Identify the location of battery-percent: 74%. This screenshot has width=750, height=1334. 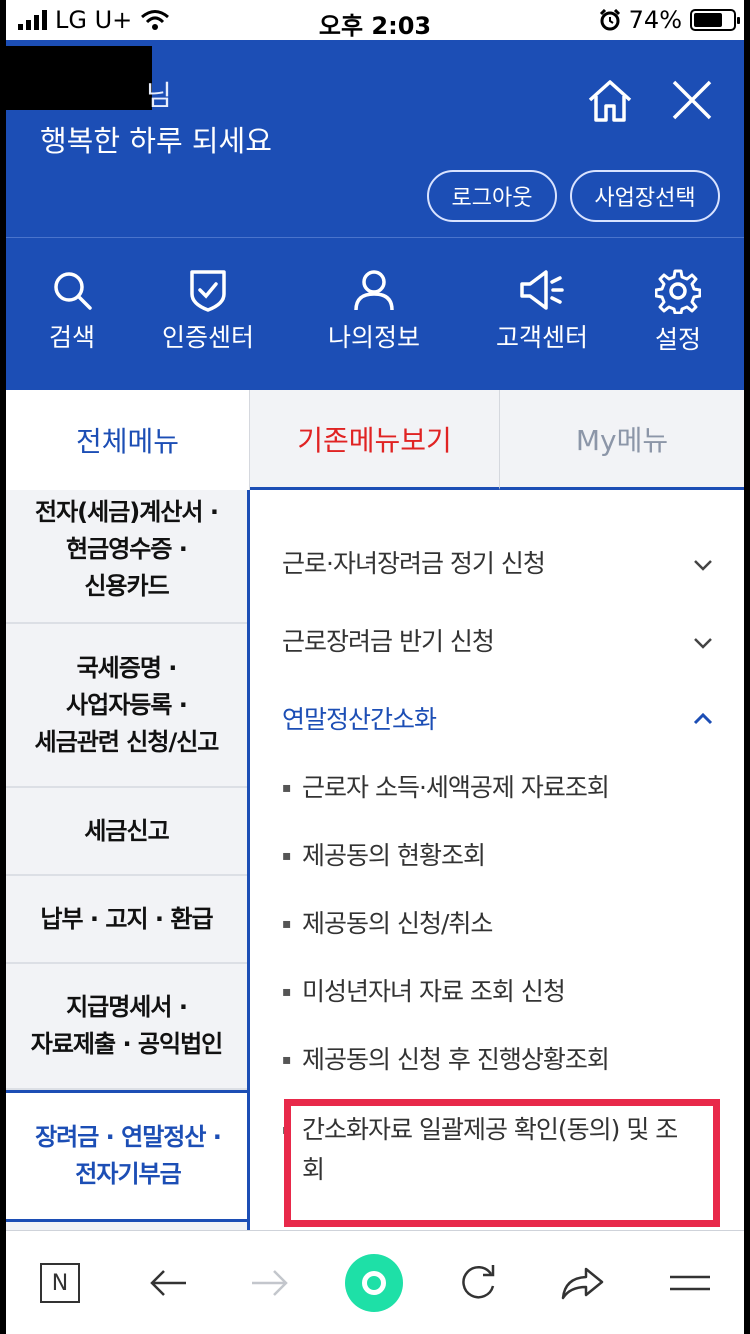
(655, 20).